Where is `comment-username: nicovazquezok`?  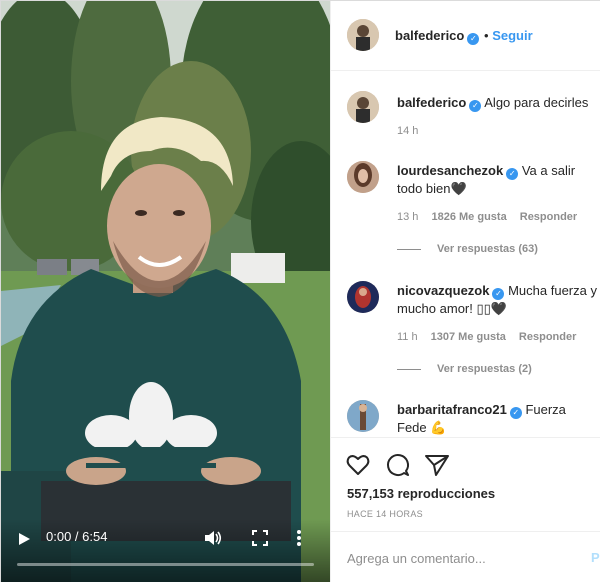 comment-username: nicovazquezok is located at coordinates (443, 290).